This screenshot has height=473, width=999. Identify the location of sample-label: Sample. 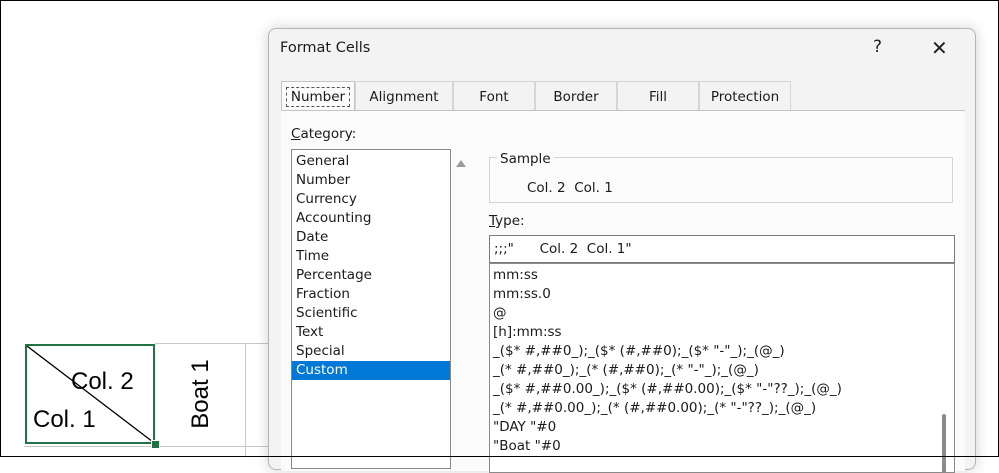
(525, 159).